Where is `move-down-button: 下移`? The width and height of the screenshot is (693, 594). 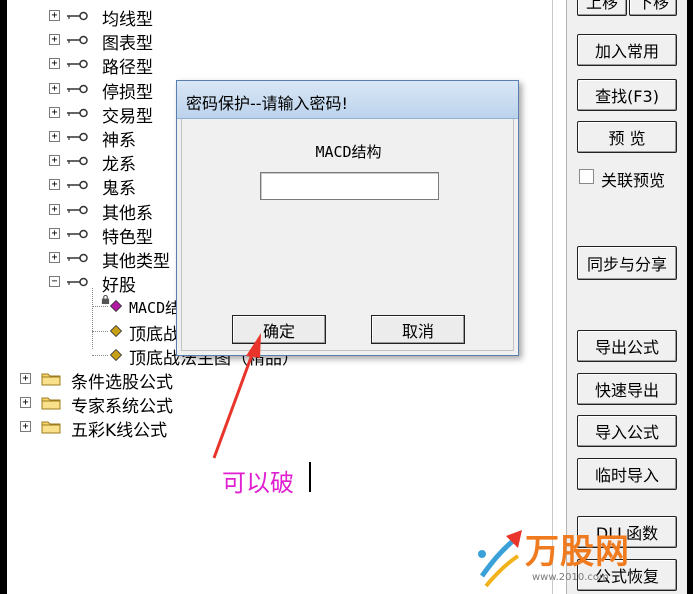 move-down-button: 下移 is located at coordinates (653, 8).